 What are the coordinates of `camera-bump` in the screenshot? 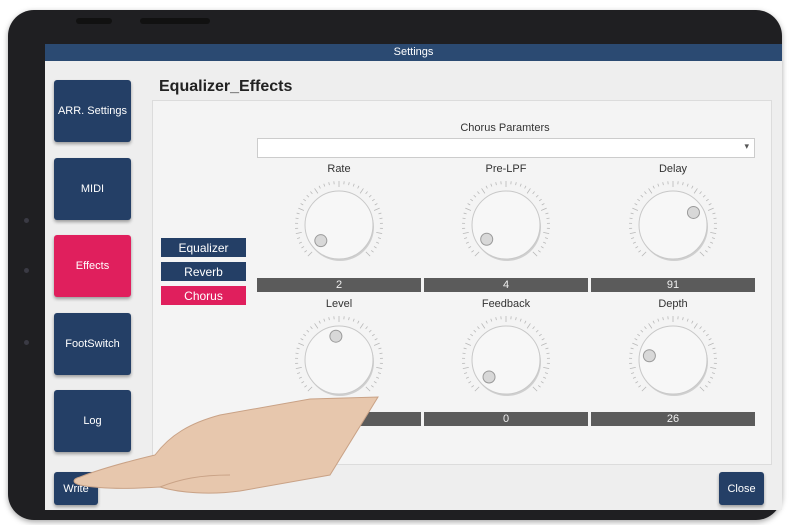 It's located at (94, 21).